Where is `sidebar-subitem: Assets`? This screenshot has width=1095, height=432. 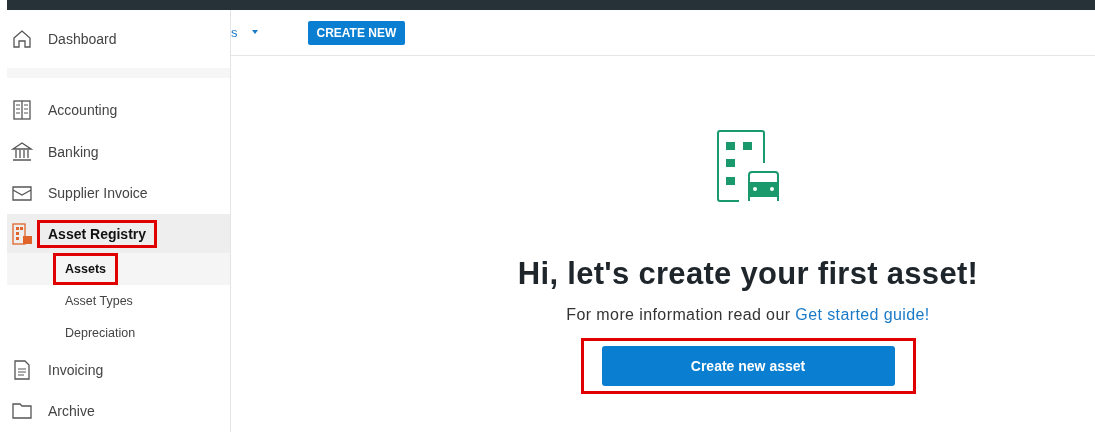
sidebar-subitem: Assets is located at coordinates (118, 268).